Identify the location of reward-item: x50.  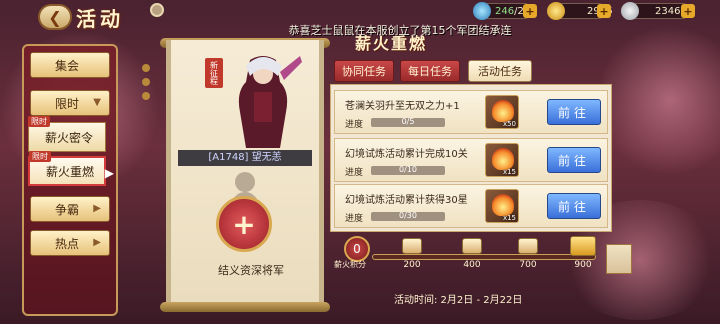
(502, 112).